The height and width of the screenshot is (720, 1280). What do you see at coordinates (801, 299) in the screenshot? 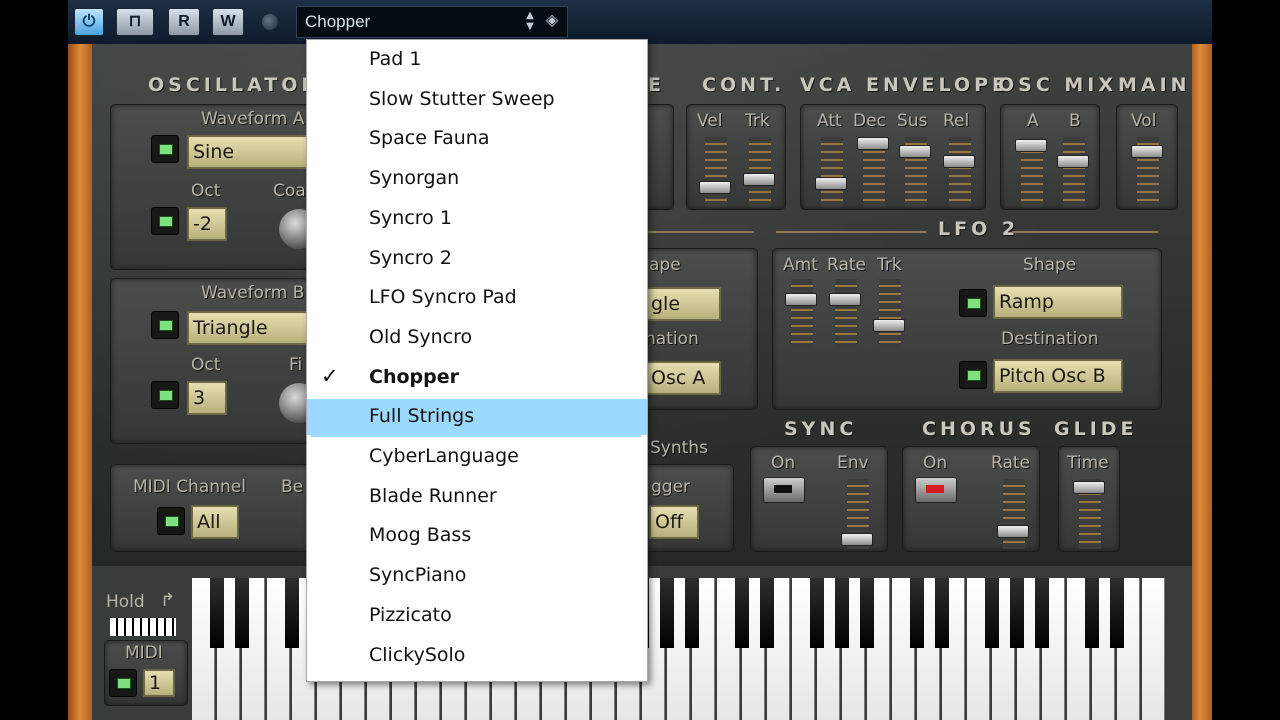
I see `lfo2-amt-fader` at bounding box center [801, 299].